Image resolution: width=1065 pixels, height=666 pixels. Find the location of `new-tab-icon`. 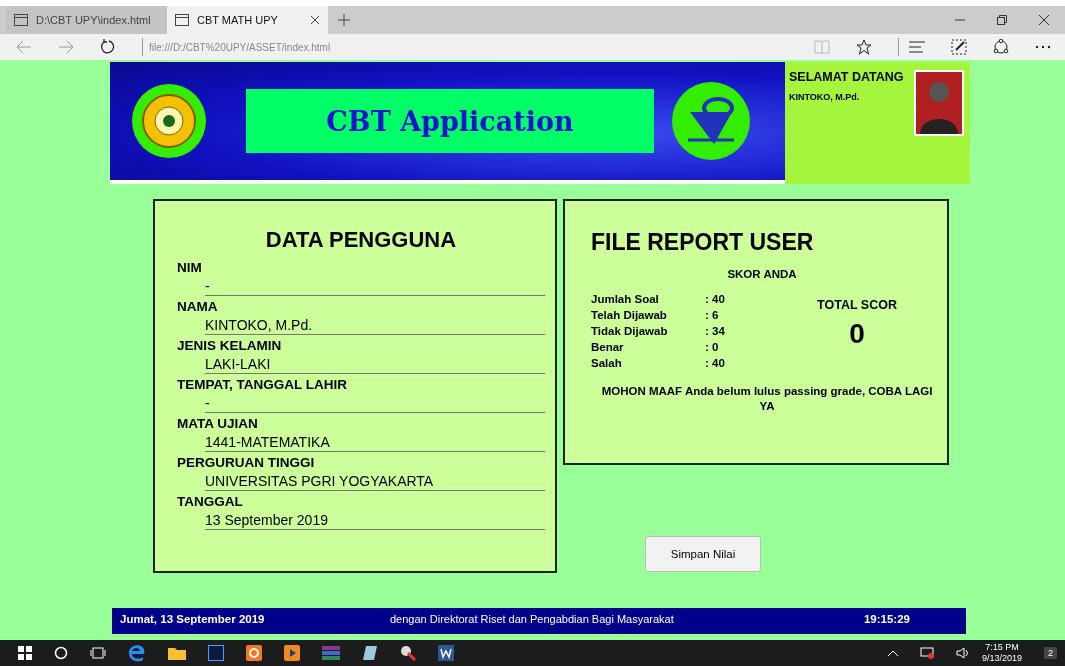

new-tab-icon is located at coordinates (344, 20).